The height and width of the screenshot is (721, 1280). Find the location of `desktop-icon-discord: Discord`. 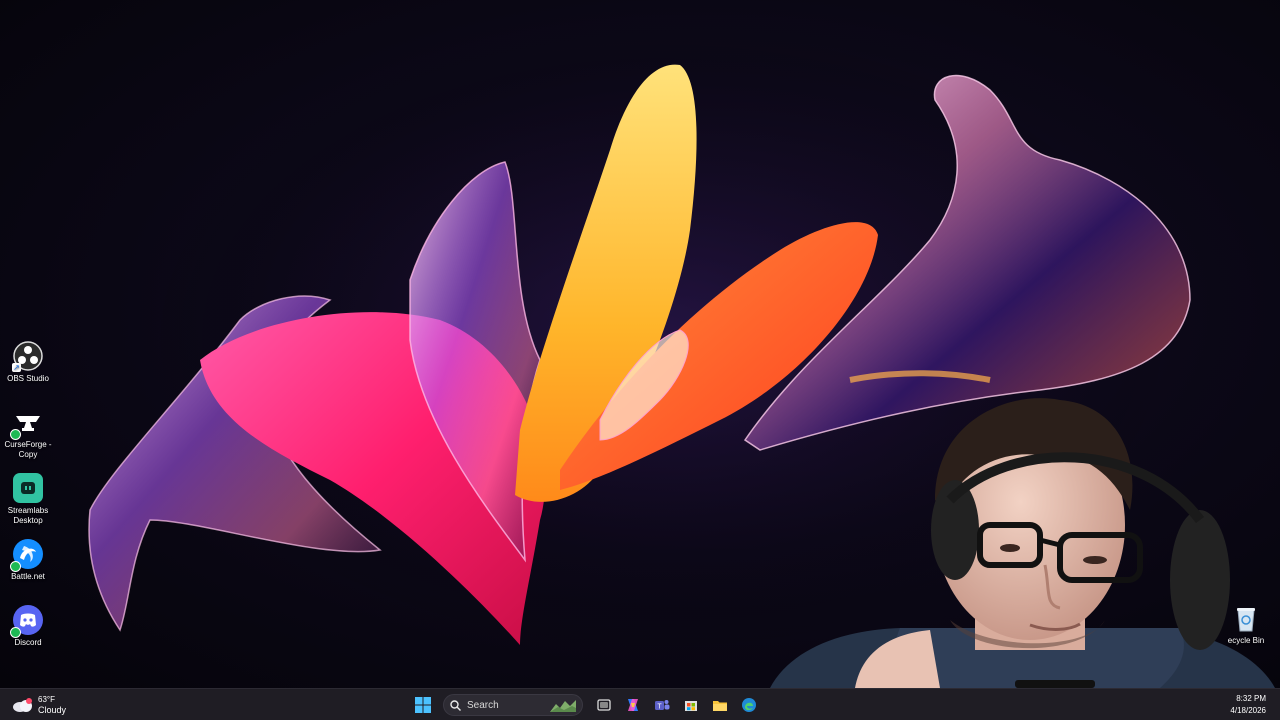

desktop-icon-discord: Discord is located at coordinates (28, 626).